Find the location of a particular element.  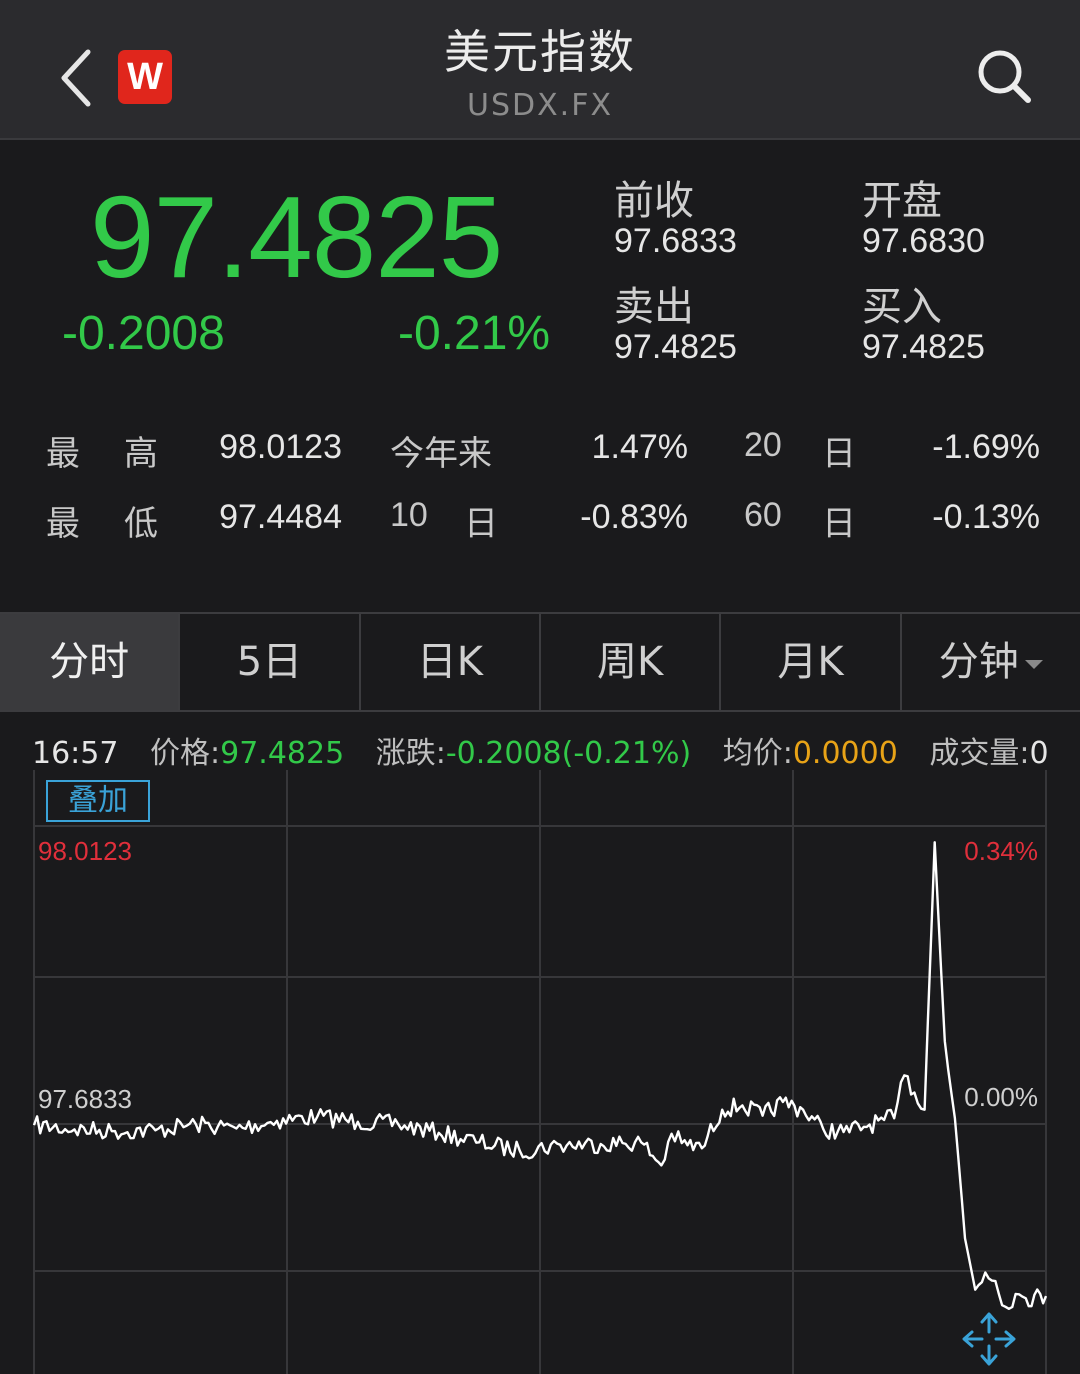

expand-arrows-icon is located at coordinates (989, 1339).